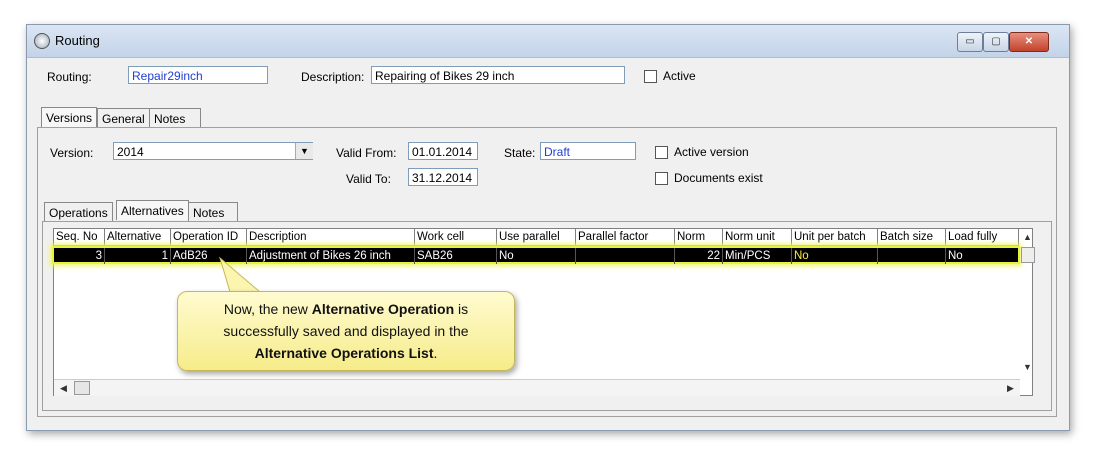 The width and height of the screenshot is (1093, 452). I want to click on scroll-down-arrow-icon: ▼, so click(1027, 367).